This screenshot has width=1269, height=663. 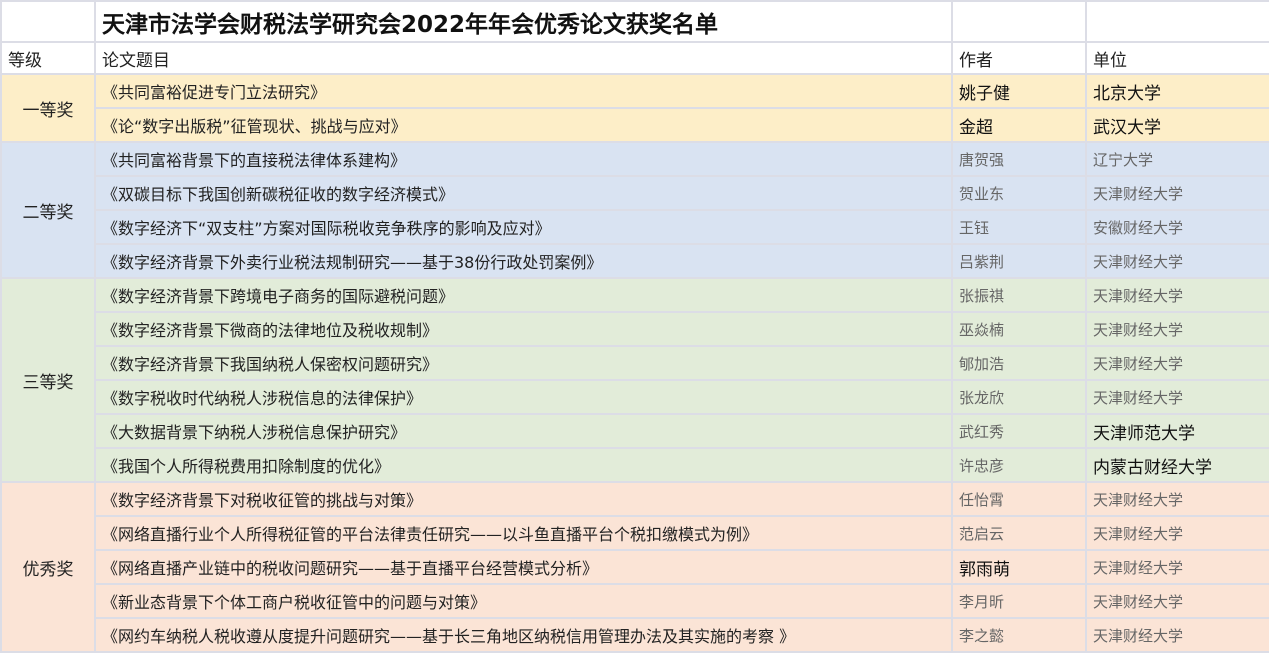 I want to click on unit-cell: 辽宁大学, so click(x=1177, y=159).